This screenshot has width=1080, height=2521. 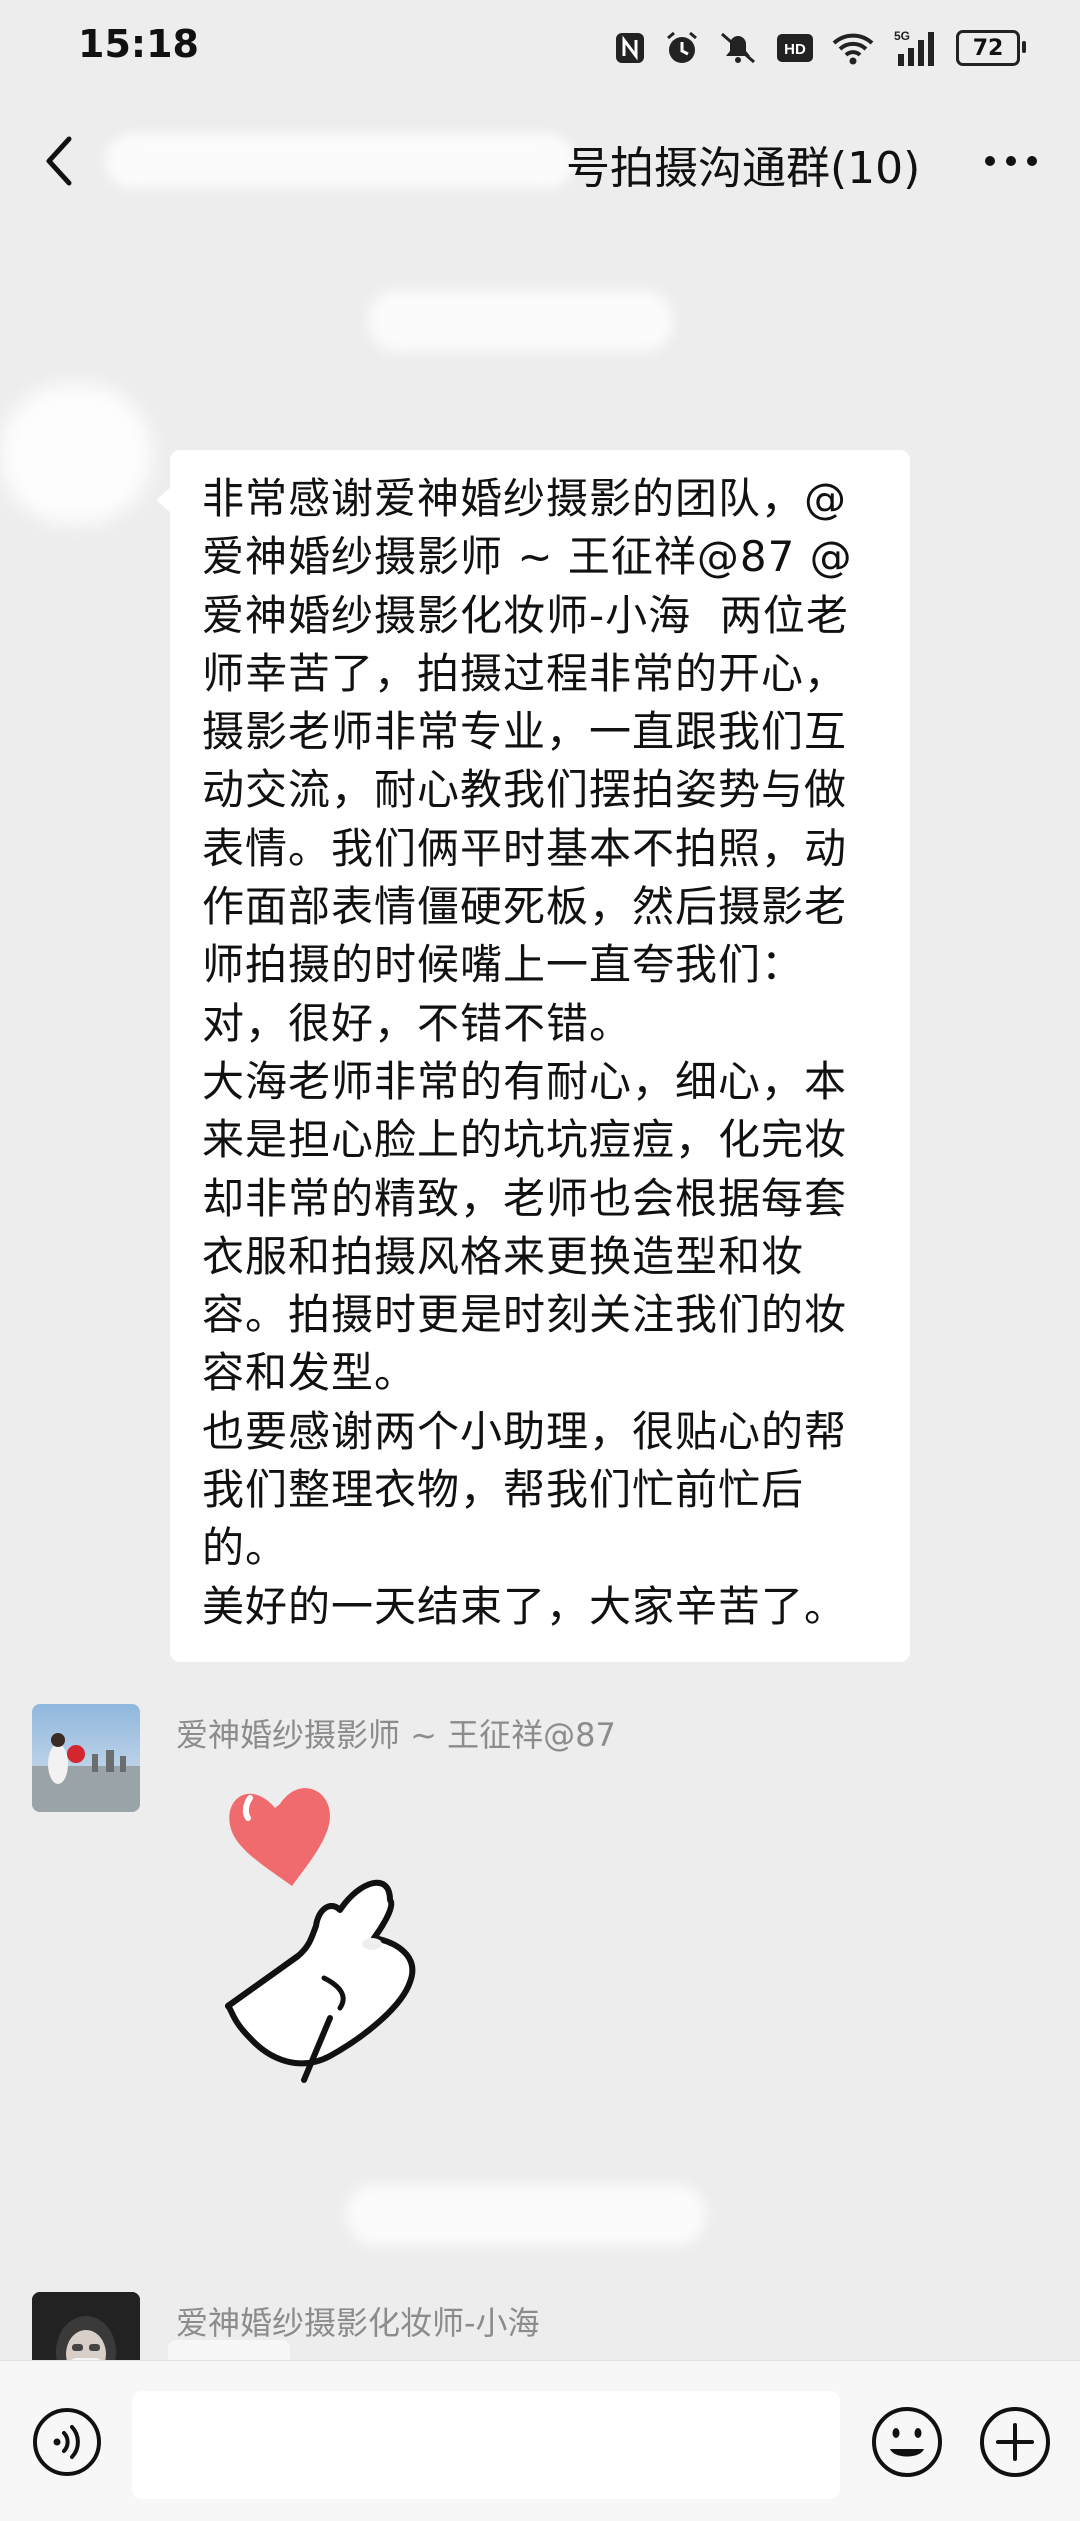 I want to click on battery-level: 72, so click(x=988, y=48).